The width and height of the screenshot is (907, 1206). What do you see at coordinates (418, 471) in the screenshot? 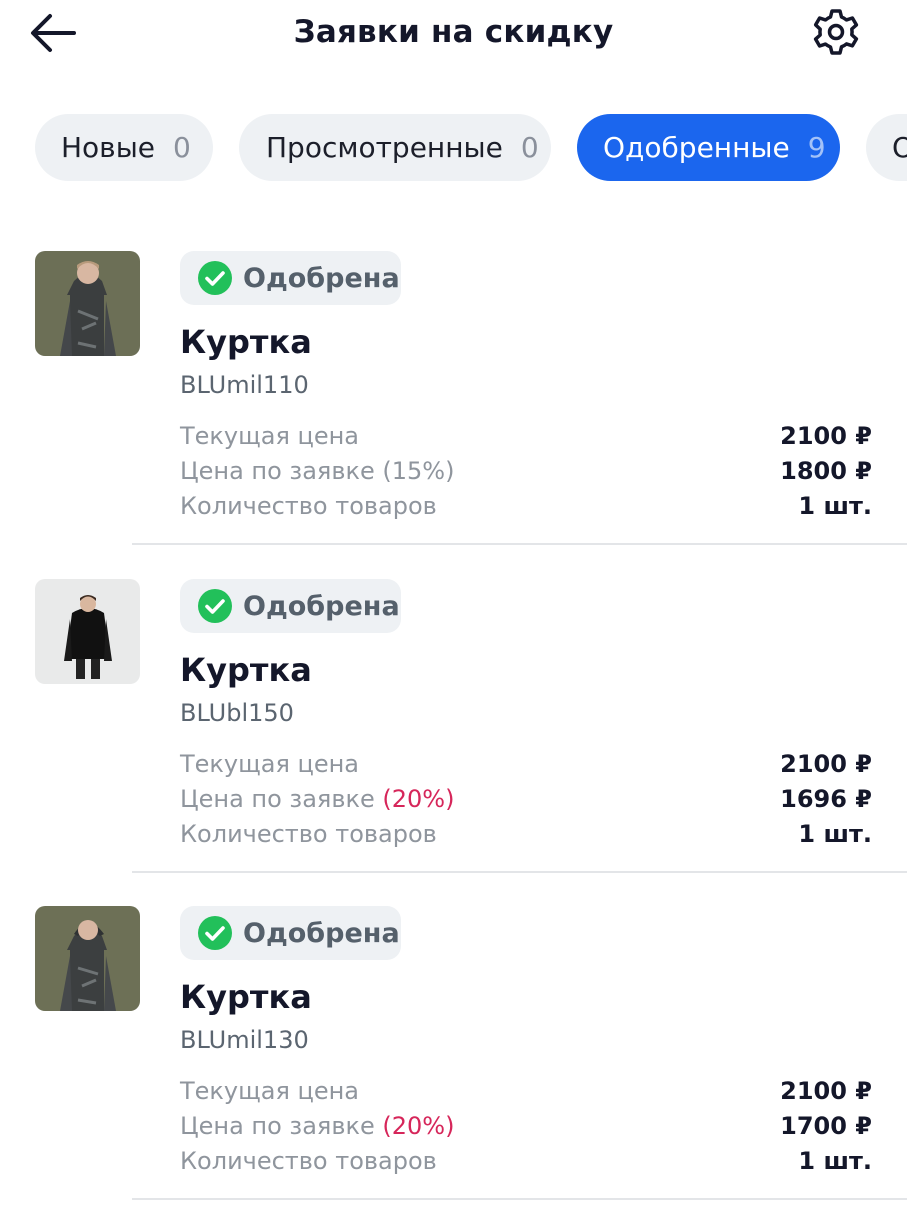
I see `discount-percent: (15%)` at bounding box center [418, 471].